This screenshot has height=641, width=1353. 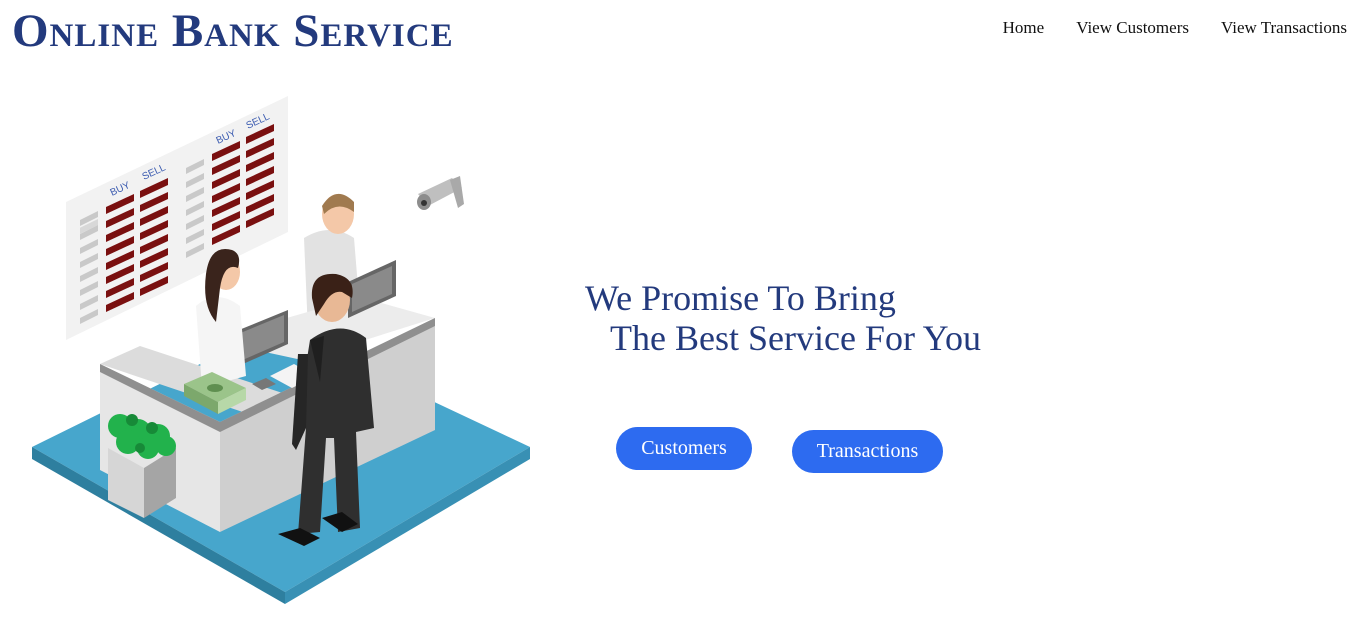 I want to click on customers-button: Customers, so click(x=684, y=448).